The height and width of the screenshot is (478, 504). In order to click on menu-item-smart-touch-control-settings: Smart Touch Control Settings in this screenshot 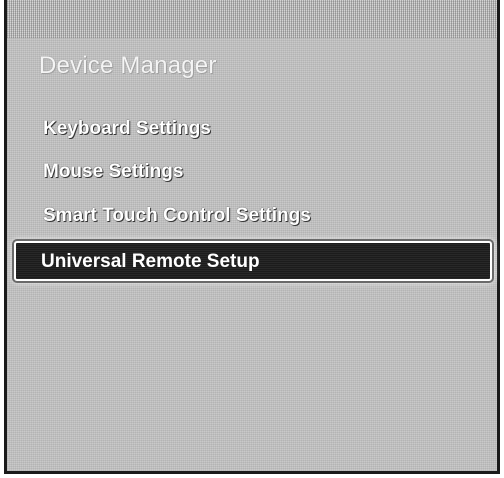, I will do `click(177, 216)`.